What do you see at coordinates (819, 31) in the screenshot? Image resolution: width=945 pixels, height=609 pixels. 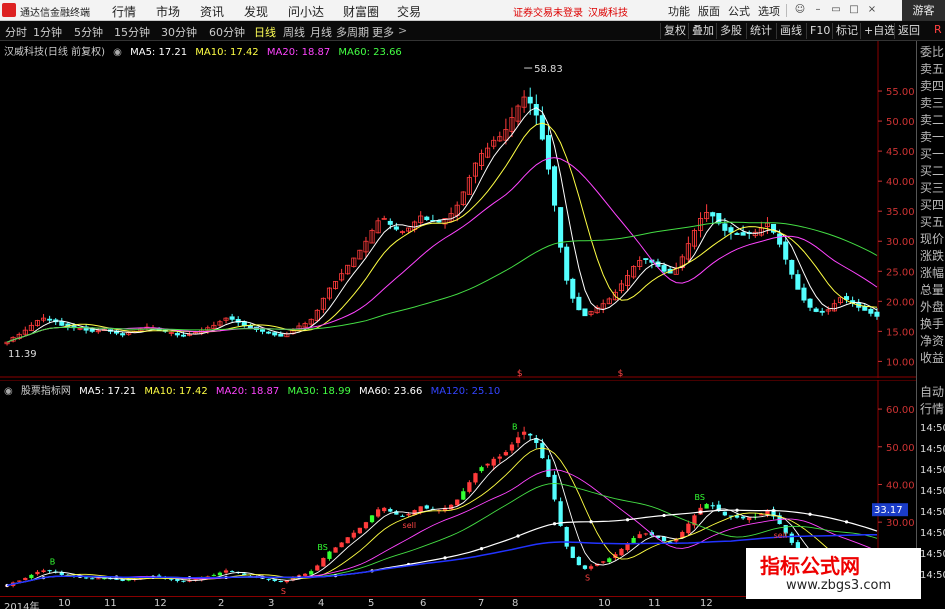 I see `f10-button: F10` at bounding box center [819, 31].